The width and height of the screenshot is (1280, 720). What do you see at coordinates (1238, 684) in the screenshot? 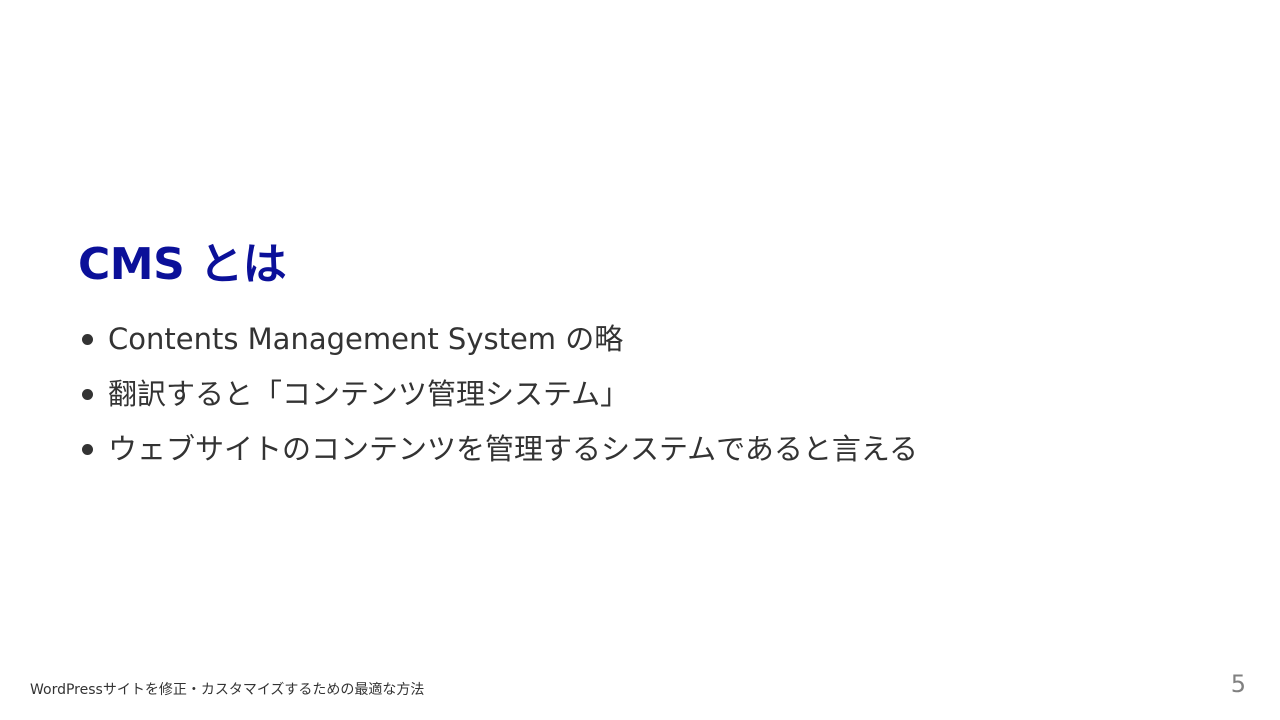
I see `page-number: 5` at bounding box center [1238, 684].